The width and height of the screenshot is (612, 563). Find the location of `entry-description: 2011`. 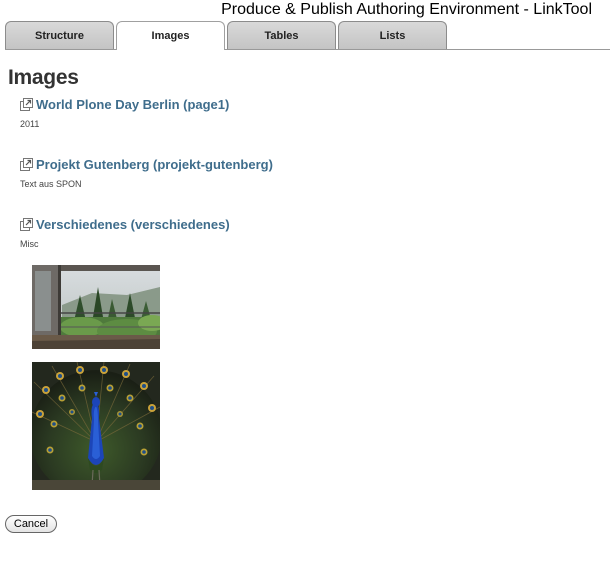

entry-description: 2011 is located at coordinates (30, 124).